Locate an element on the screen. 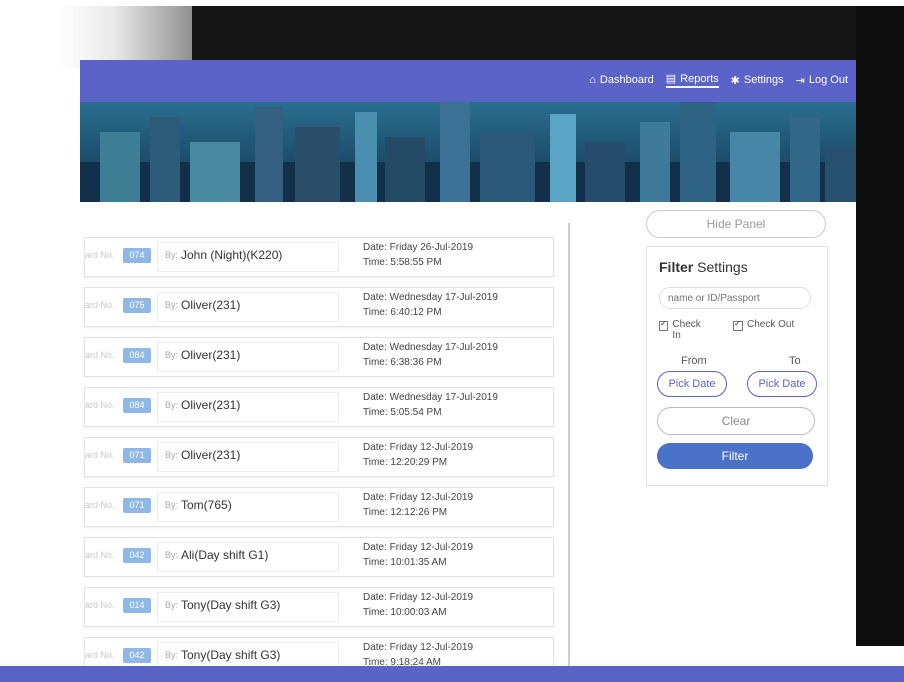 The image size is (904, 682). record-by: John (Night)(K220) is located at coordinates (232, 255).